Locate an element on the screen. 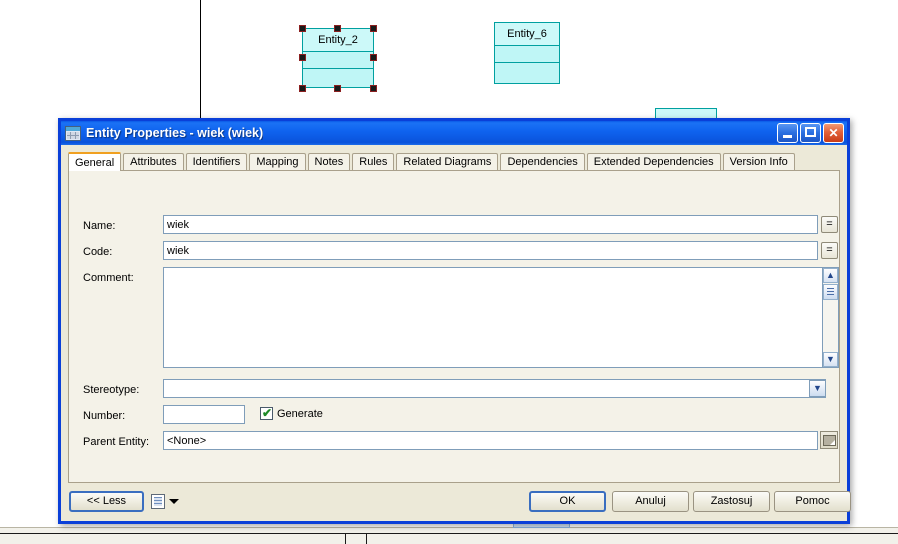  tab-mapping: Mapping is located at coordinates (277, 162).